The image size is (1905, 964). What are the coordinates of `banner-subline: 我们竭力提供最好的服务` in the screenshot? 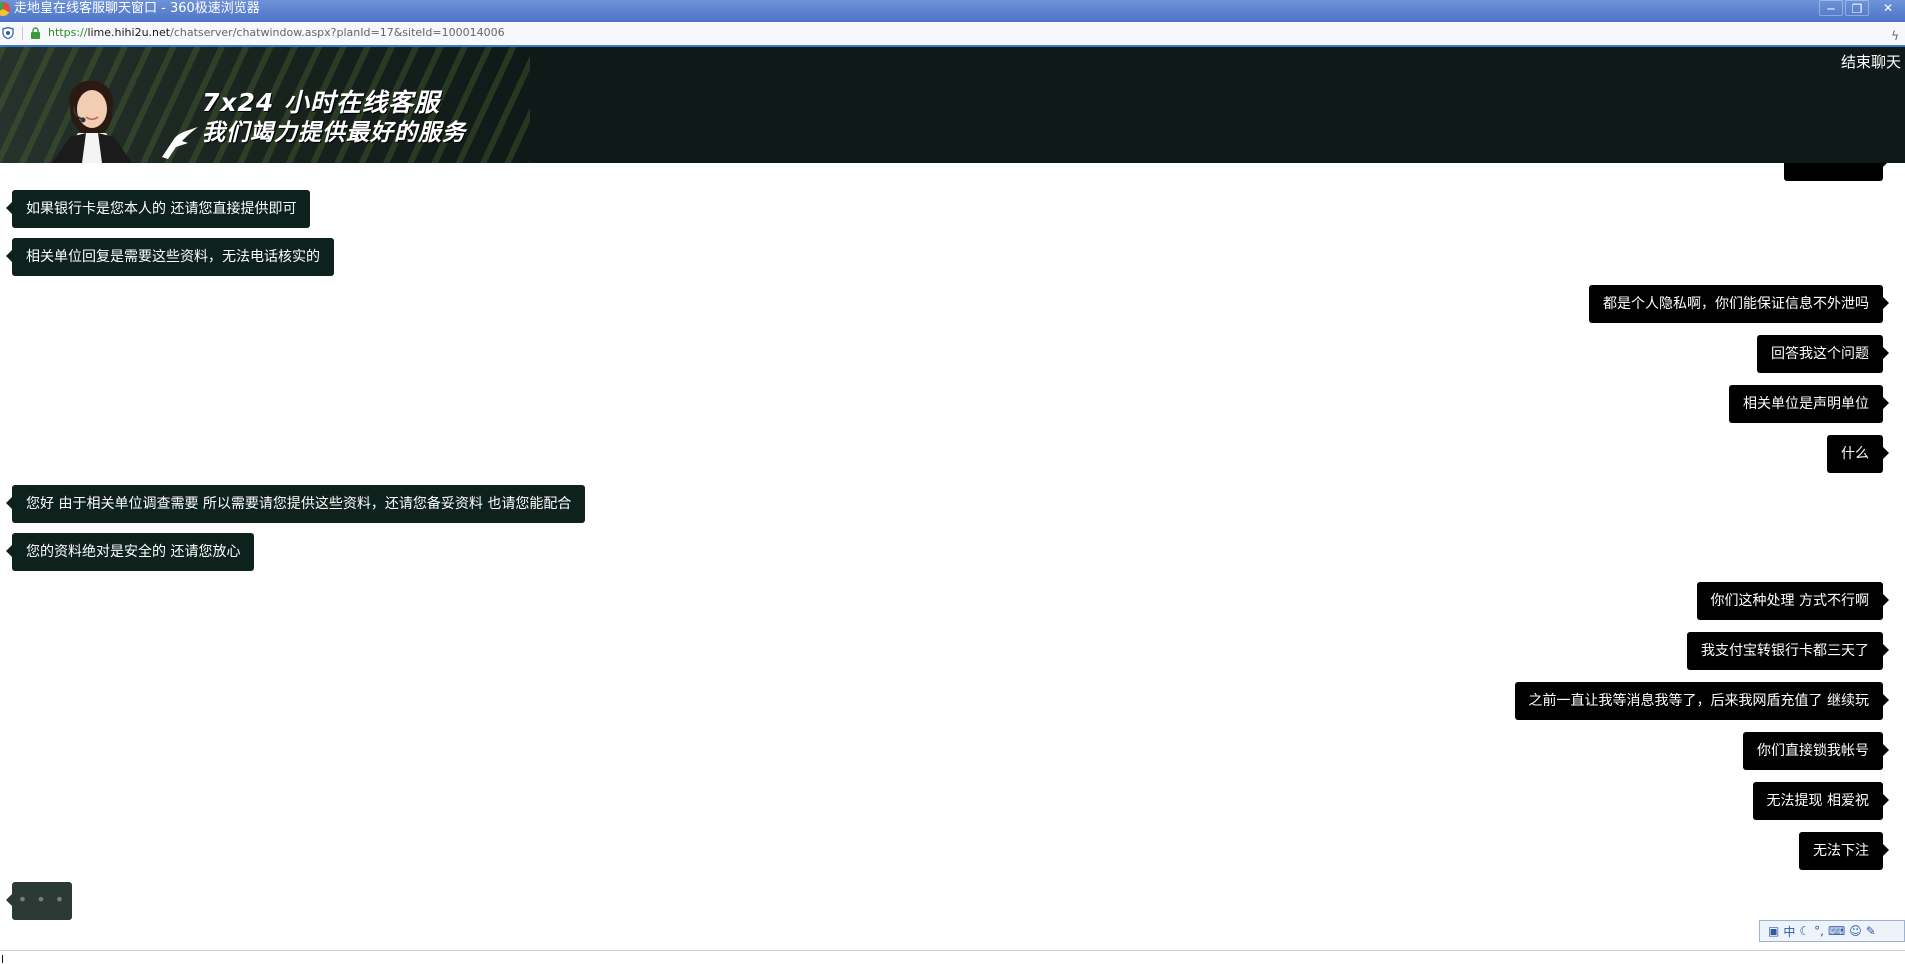 It's located at (334, 133).